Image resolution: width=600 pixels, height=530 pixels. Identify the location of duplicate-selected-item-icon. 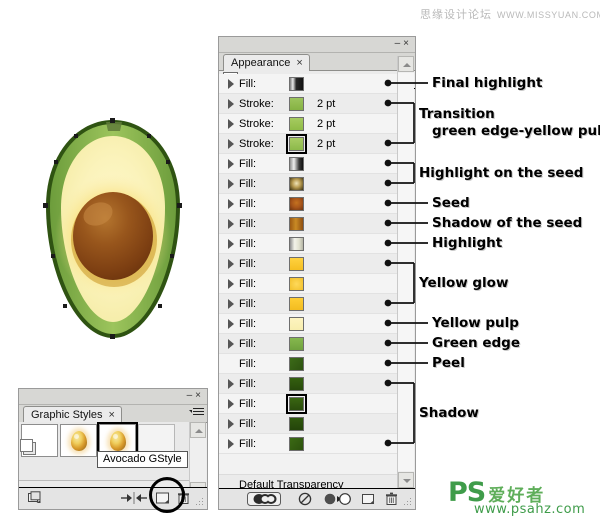
(368, 499).